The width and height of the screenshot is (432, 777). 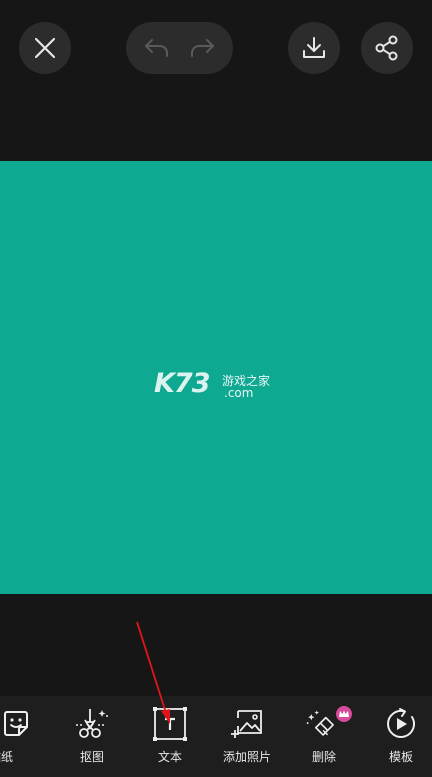 What do you see at coordinates (401, 723) in the screenshot?
I see `template-icon` at bounding box center [401, 723].